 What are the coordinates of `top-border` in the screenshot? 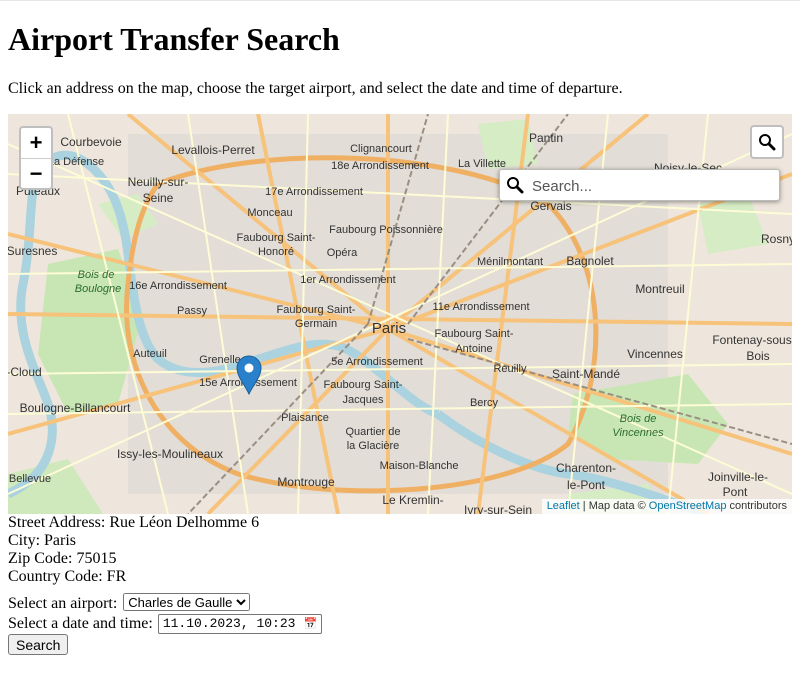 It's located at (400, 0).